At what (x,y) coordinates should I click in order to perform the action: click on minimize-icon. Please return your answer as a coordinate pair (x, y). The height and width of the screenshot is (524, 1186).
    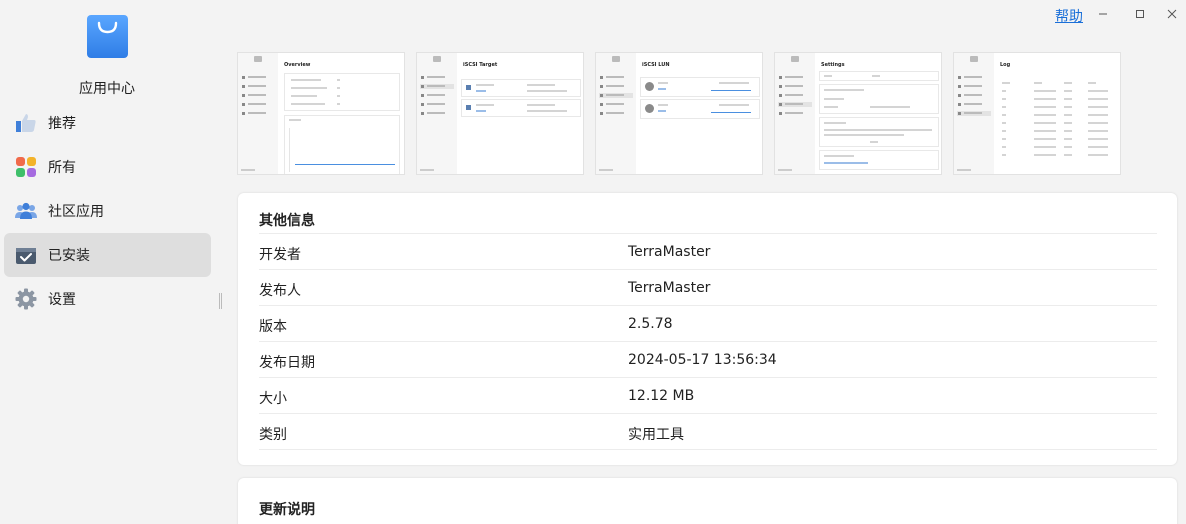
    Looking at the image, I should click on (1103, 14).